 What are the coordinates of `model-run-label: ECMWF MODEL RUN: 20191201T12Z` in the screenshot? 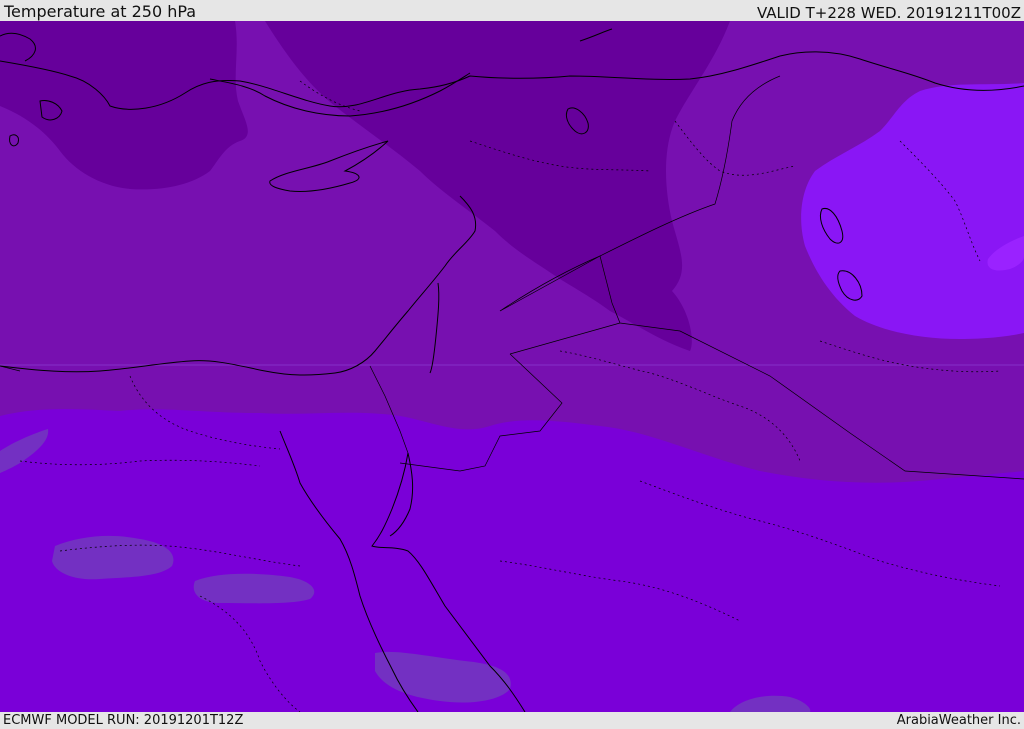 It's located at (123, 720).